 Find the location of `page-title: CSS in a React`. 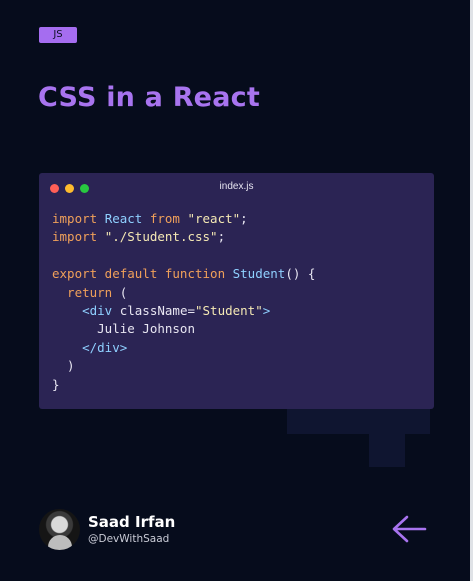

page-title: CSS in a React is located at coordinates (149, 97).